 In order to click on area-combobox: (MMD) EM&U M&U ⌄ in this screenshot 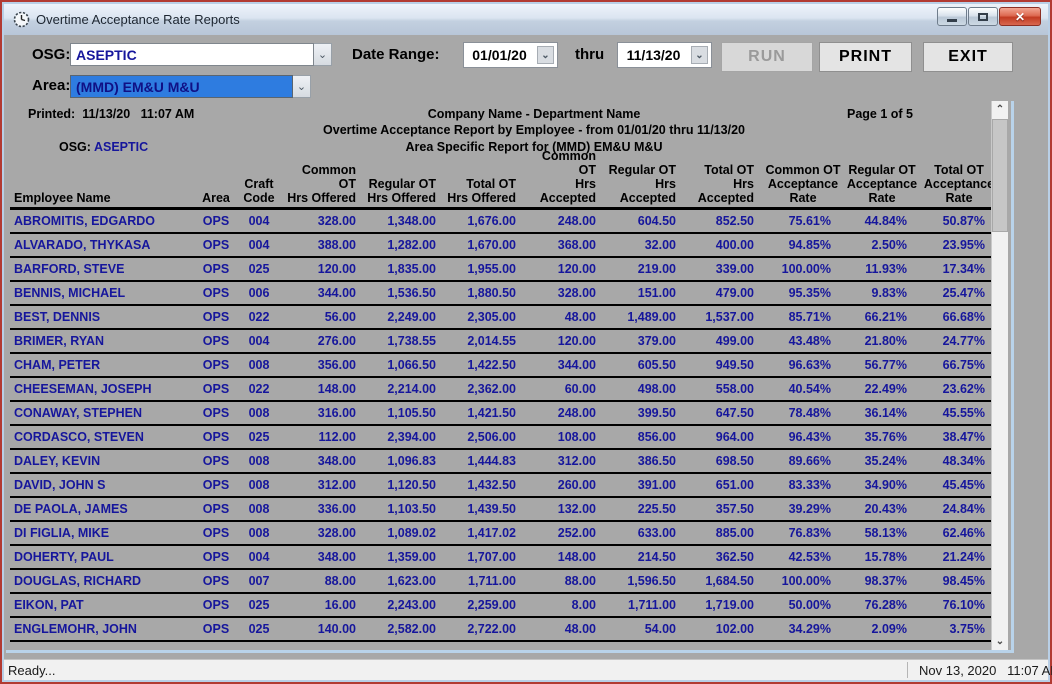, I will do `click(190, 86)`.